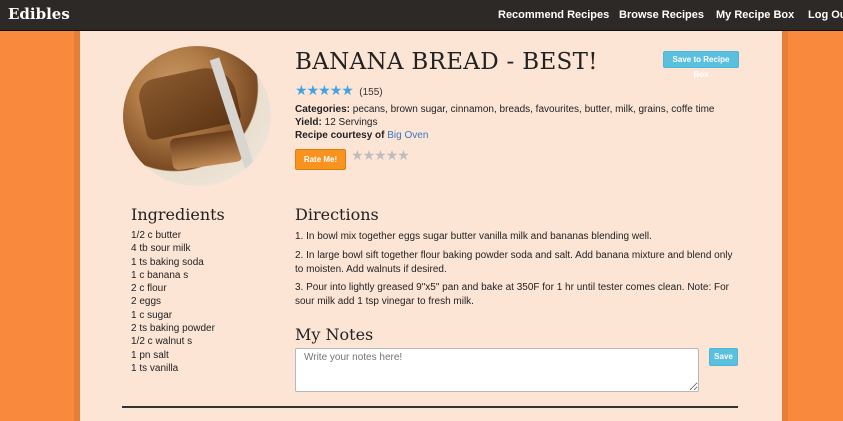 The height and width of the screenshot is (421, 843). Describe the element at coordinates (553, 15) in the screenshot. I see `nav-recommend-recipes: Recommend Recipes` at that location.